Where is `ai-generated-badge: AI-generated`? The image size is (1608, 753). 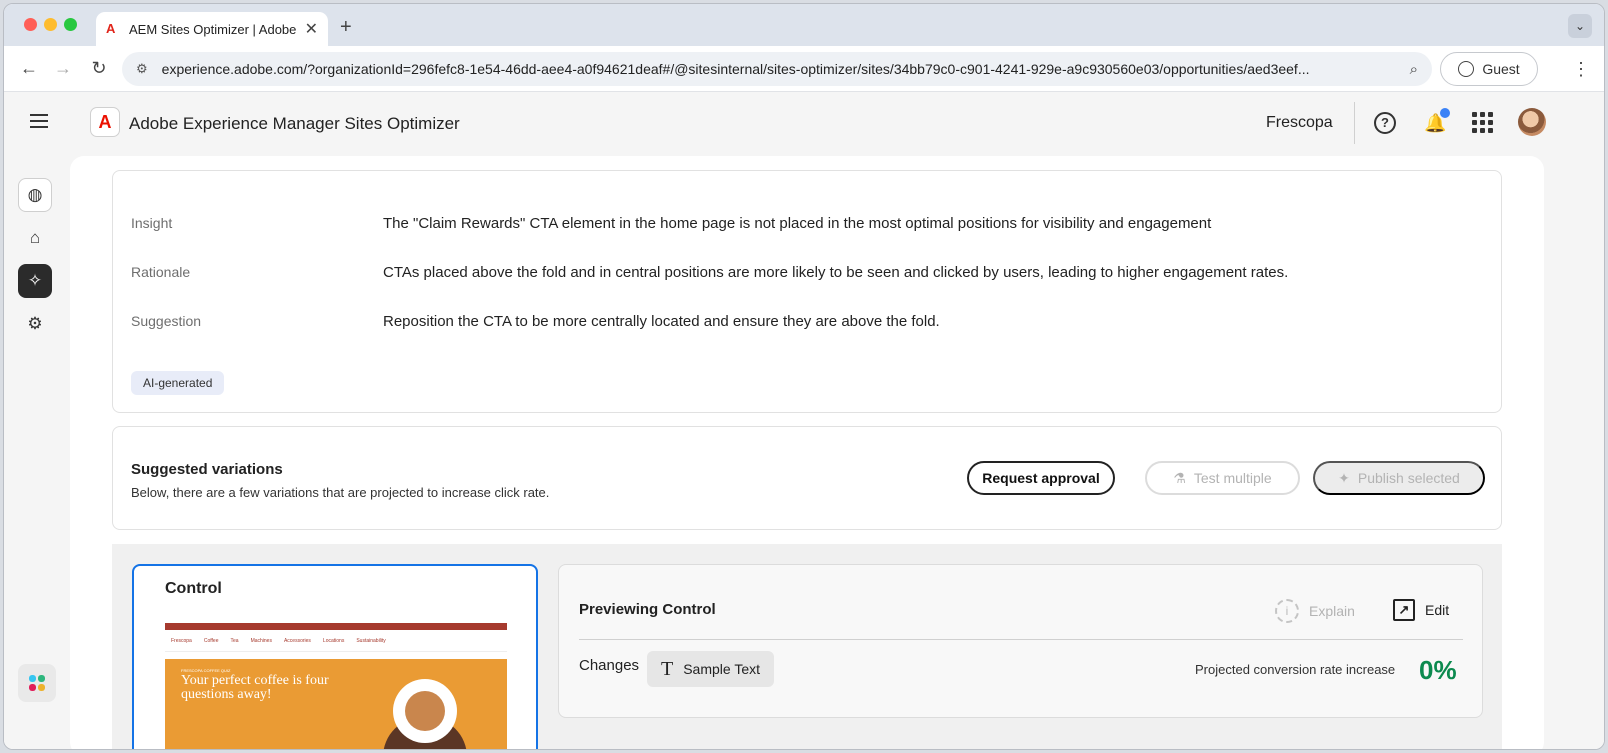 ai-generated-badge: AI-generated is located at coordinates (178, 383).